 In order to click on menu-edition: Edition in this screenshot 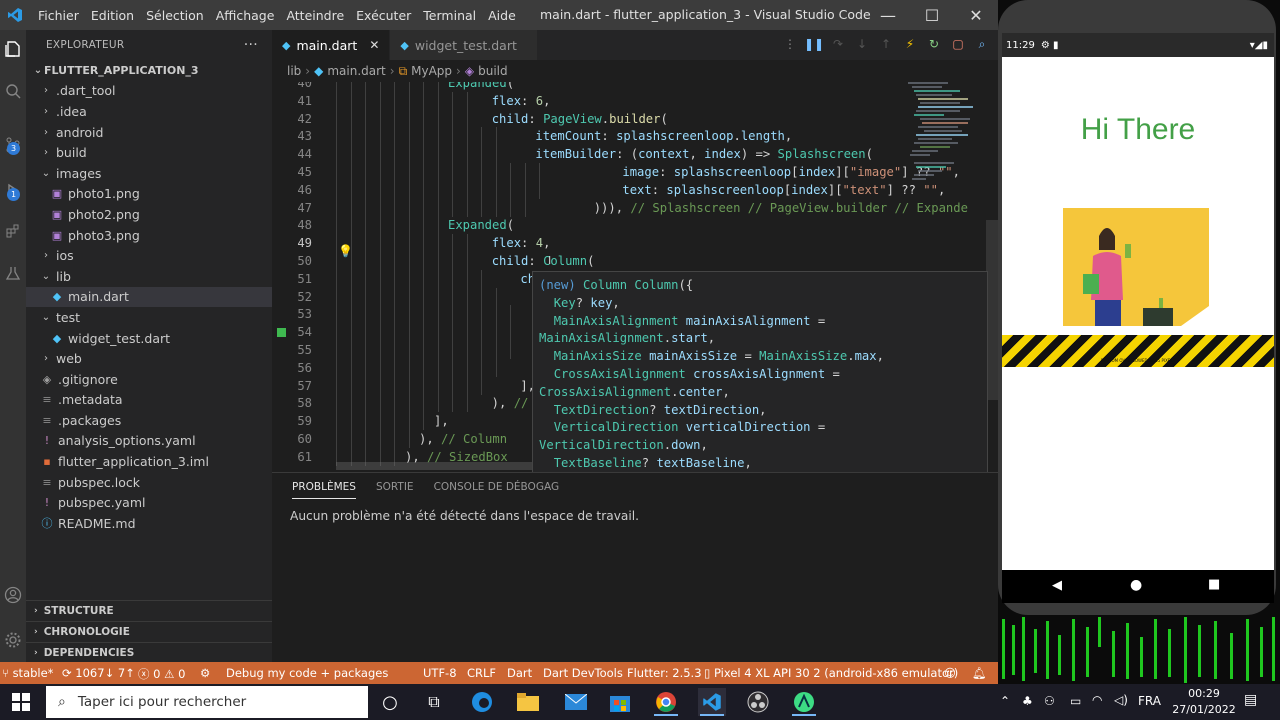, I will do `click(112, 15)`.